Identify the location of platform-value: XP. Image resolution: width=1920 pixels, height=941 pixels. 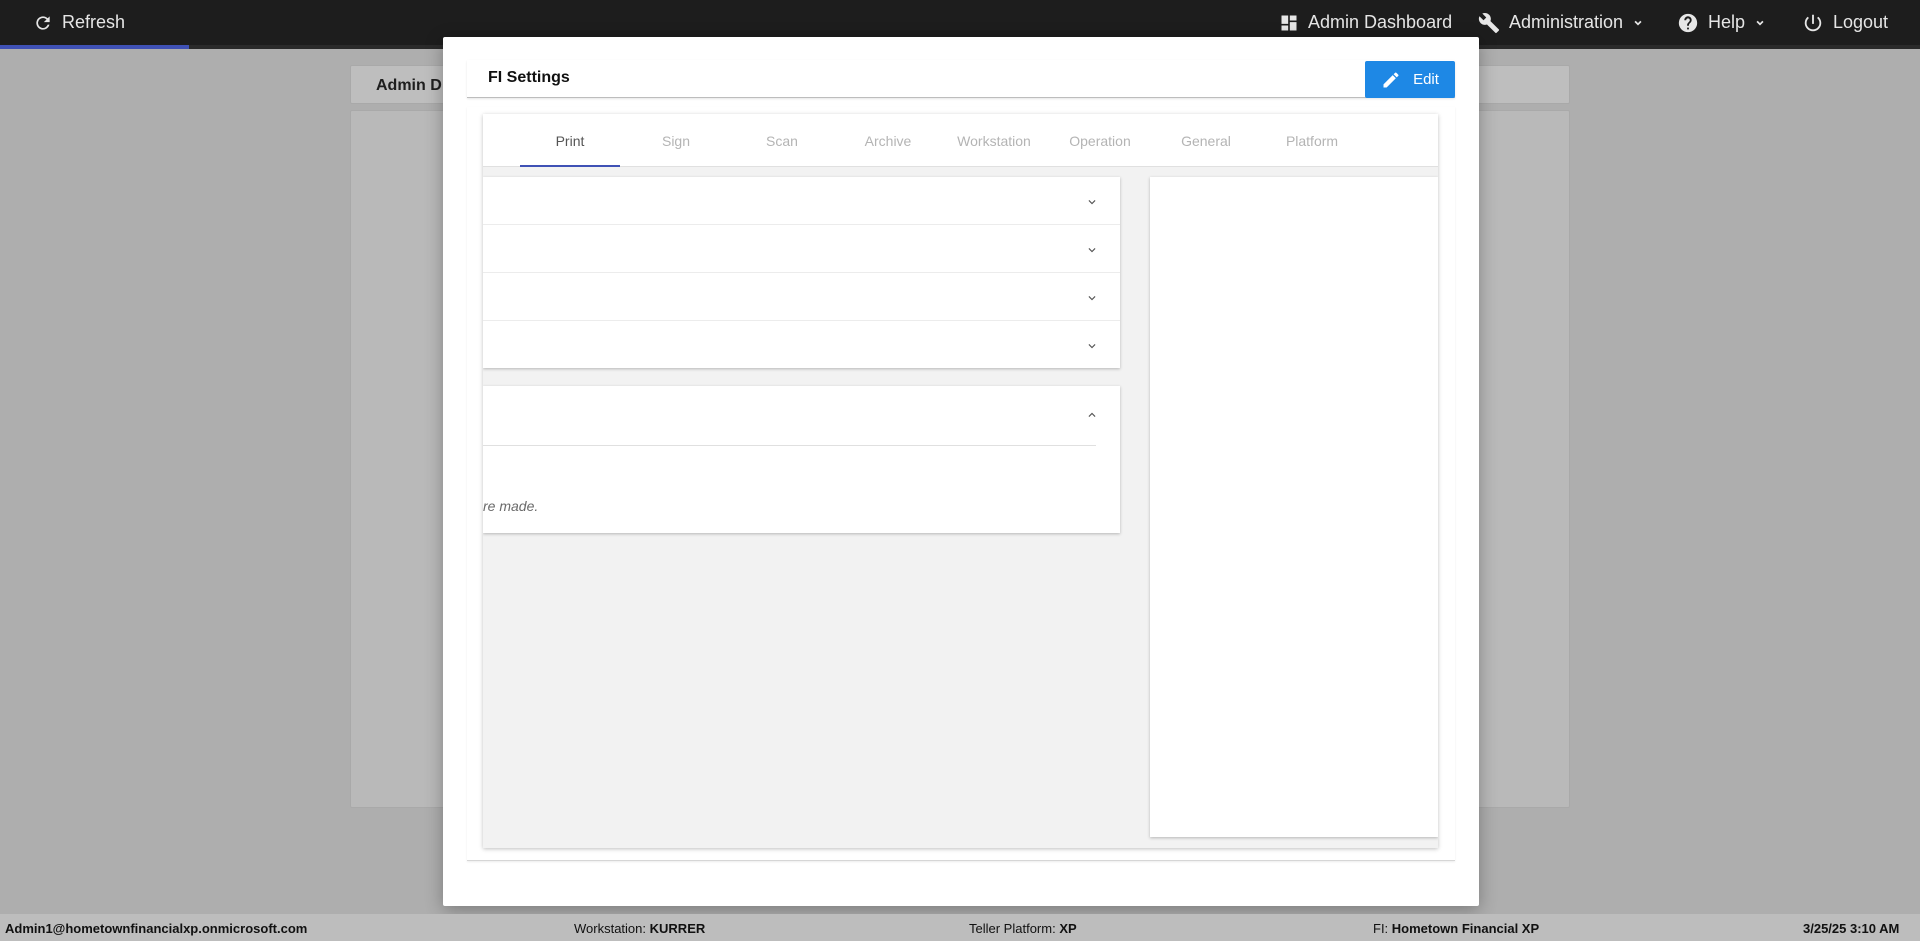
(1068, 928).